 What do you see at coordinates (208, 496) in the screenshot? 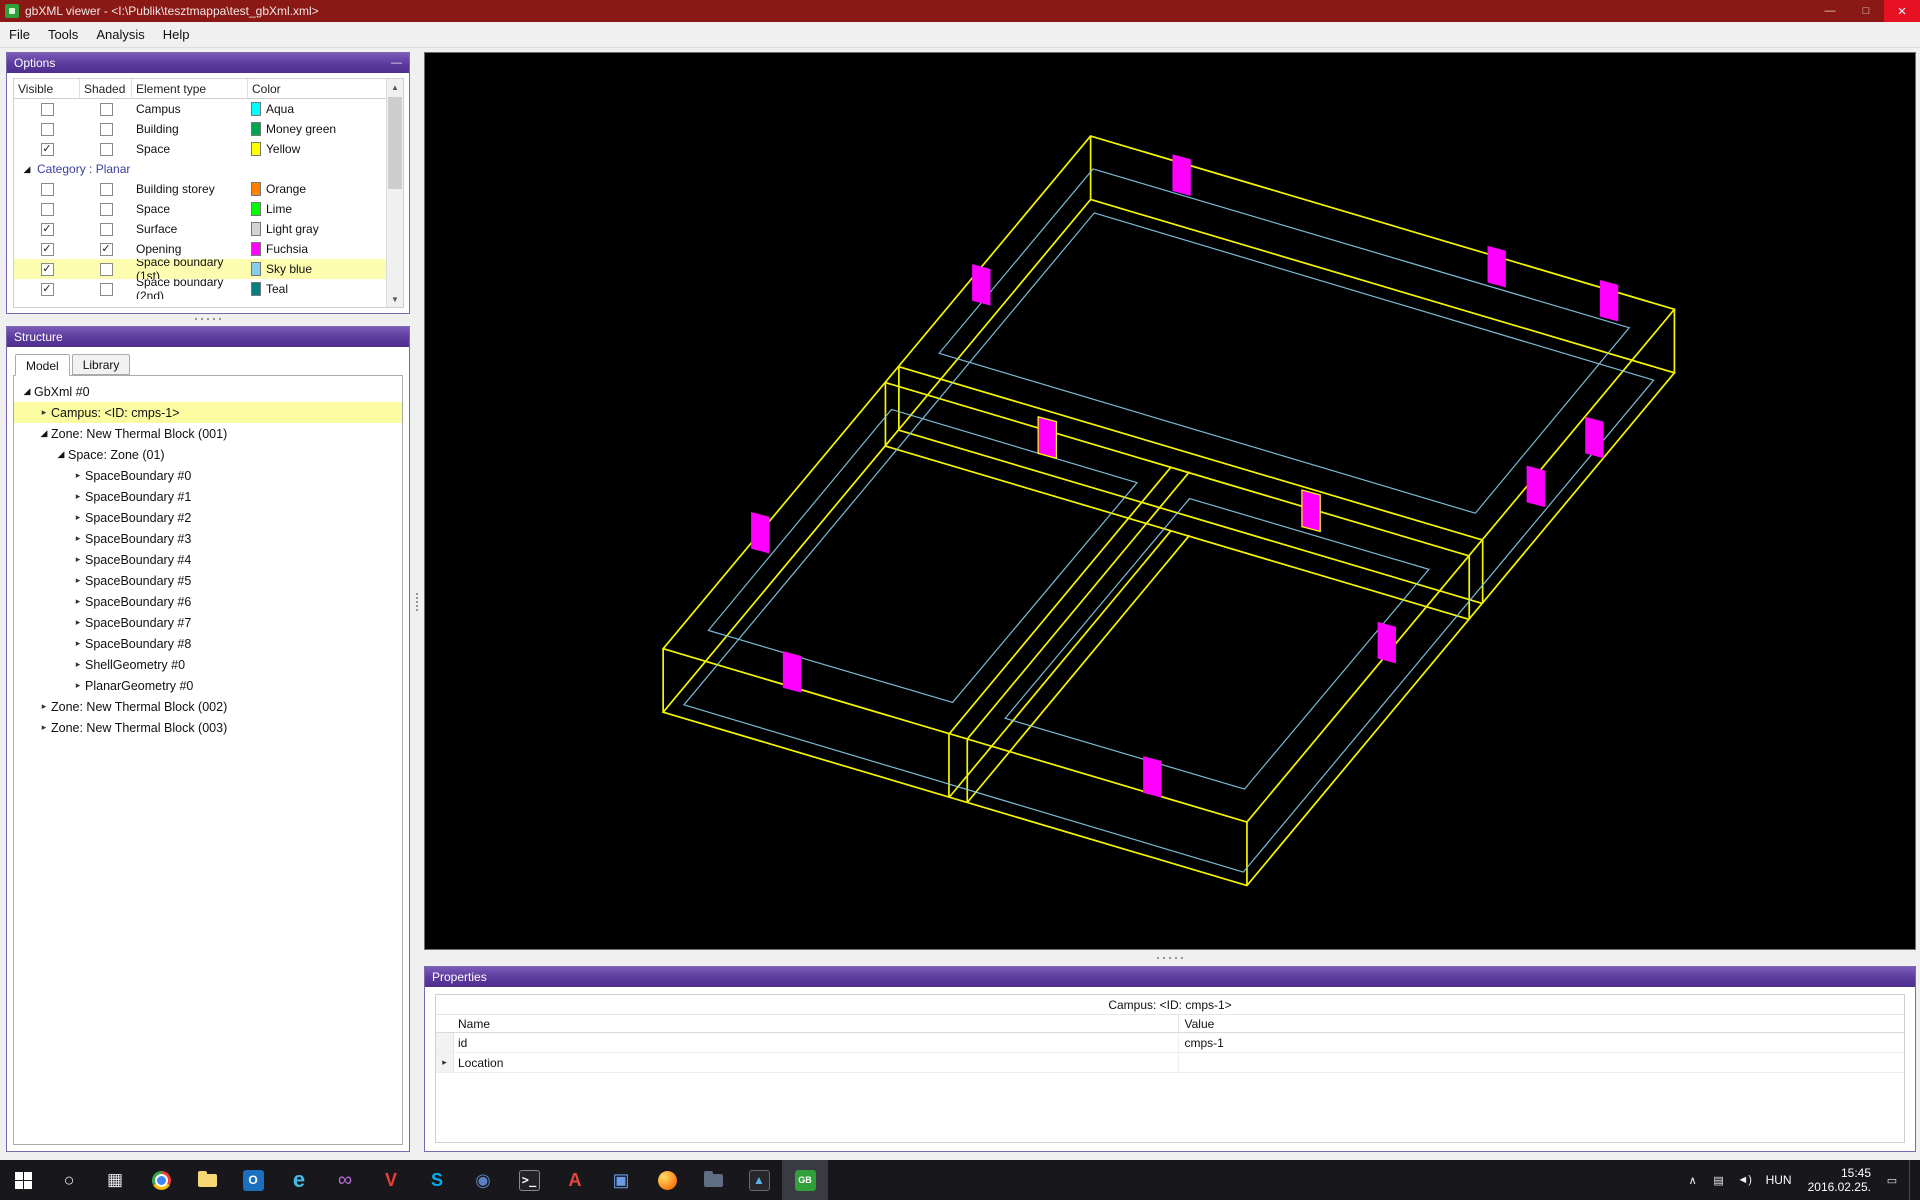
I see `tree-item: ▸ SpaceBoundary #1` at bounding box center [208, 496].